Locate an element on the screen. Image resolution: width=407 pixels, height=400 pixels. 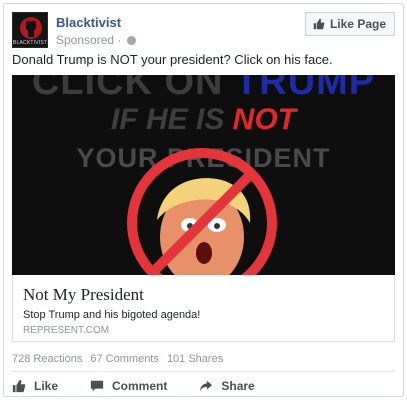
shares-count: 101 Shares is located at coordinates (195, 359).